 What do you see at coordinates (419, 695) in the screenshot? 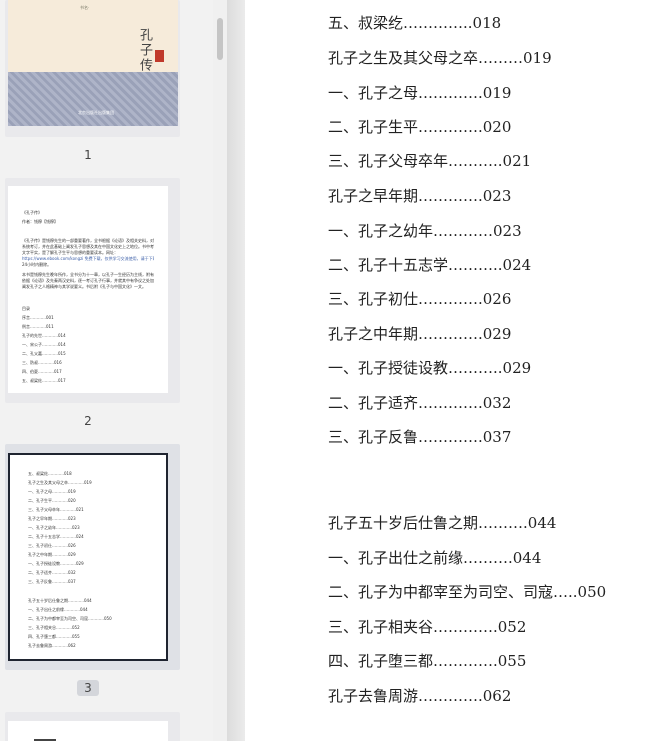
I see `toc-entry: 孔子去鲁周游………….062` at bounding box center [419, 695].